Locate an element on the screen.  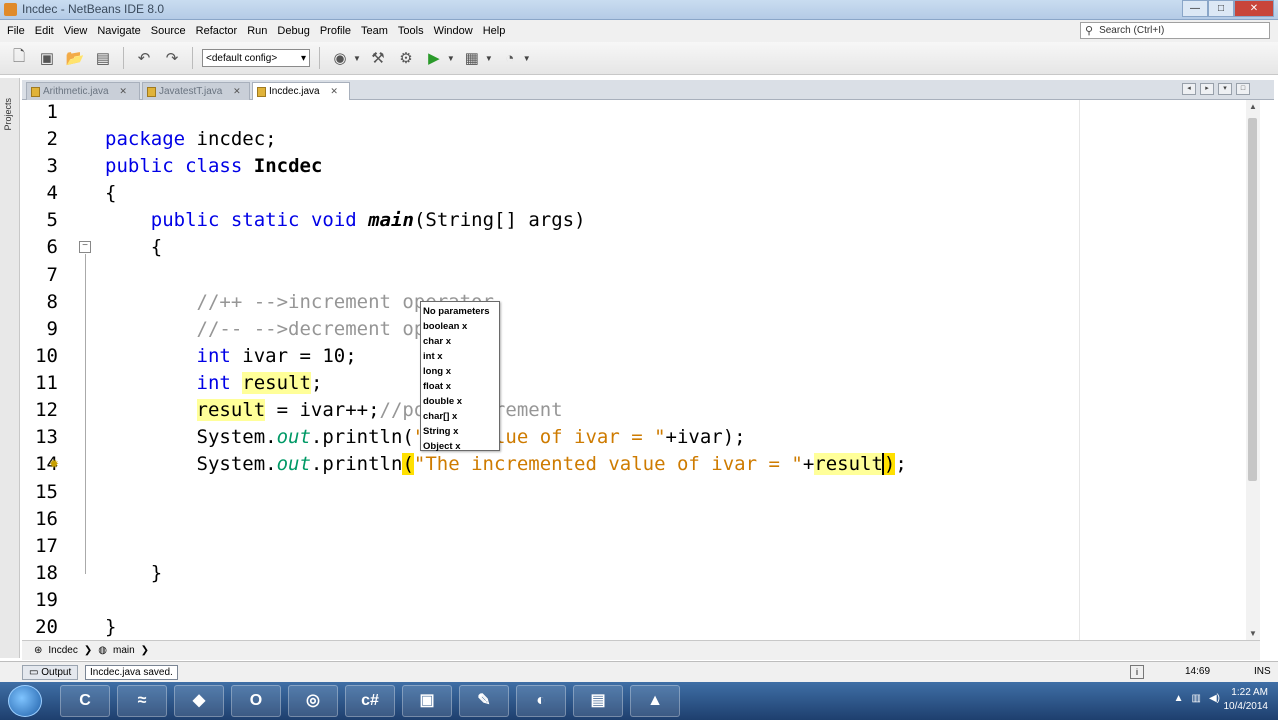
notifications-icon: i is located at coordinates (1137, 672).